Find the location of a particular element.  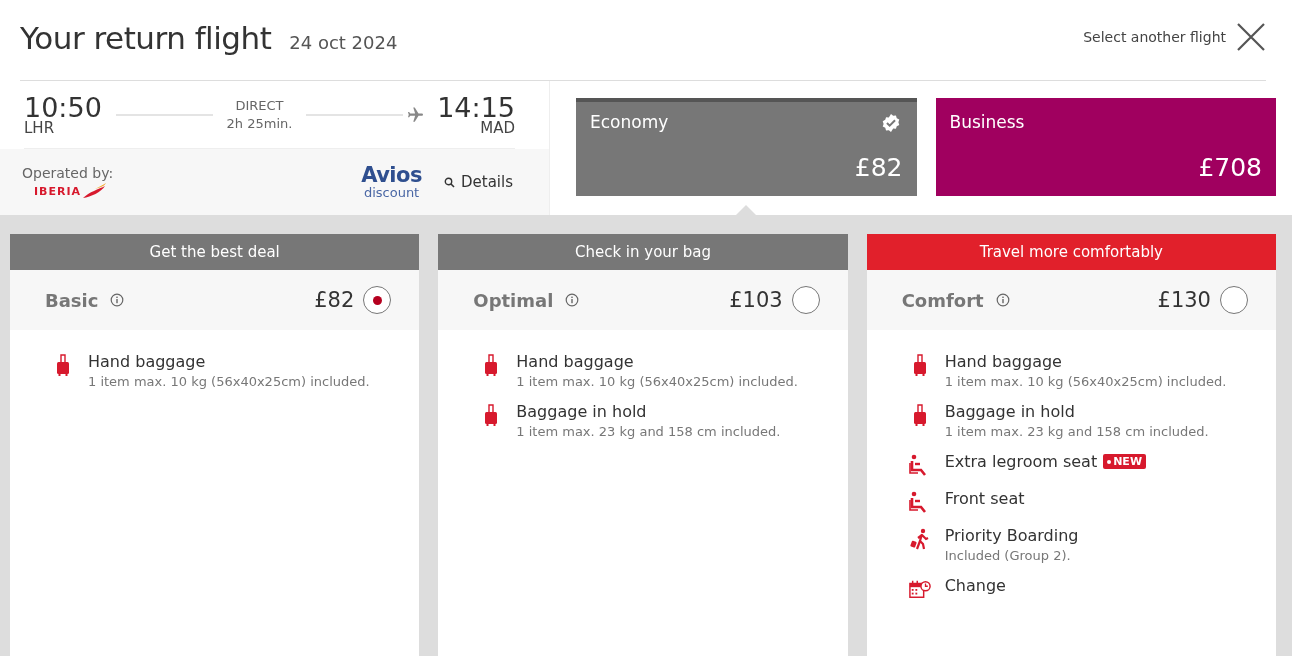

flight-duration: 2h 25min. is located at coordinates (259, 123).